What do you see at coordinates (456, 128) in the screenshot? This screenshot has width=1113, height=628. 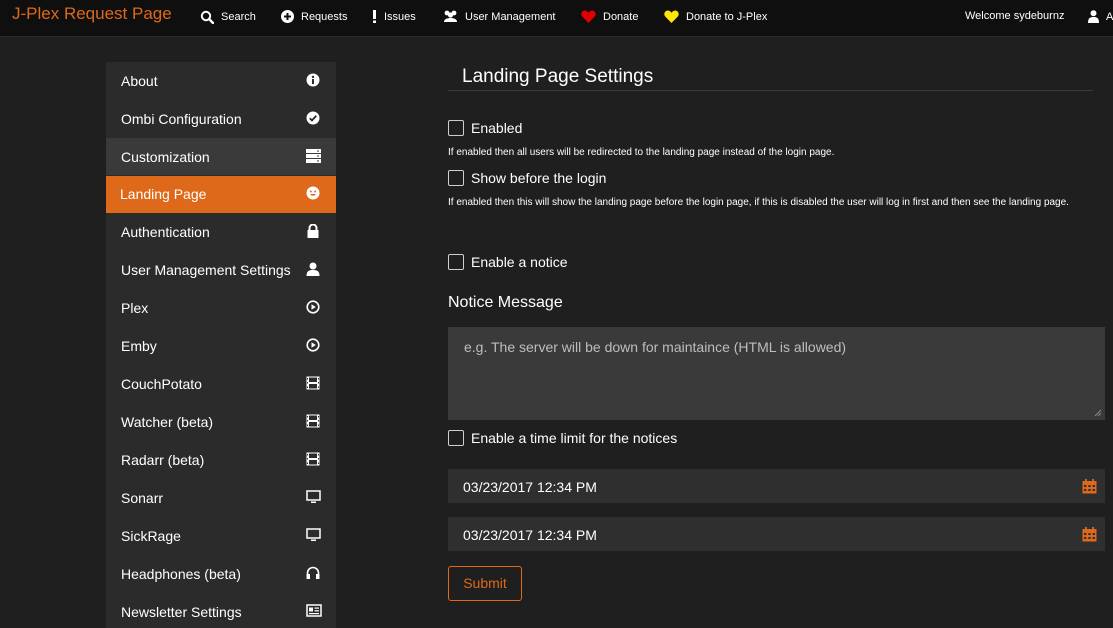 I see `enabled-checkbox` at bounding box center [456, 128].